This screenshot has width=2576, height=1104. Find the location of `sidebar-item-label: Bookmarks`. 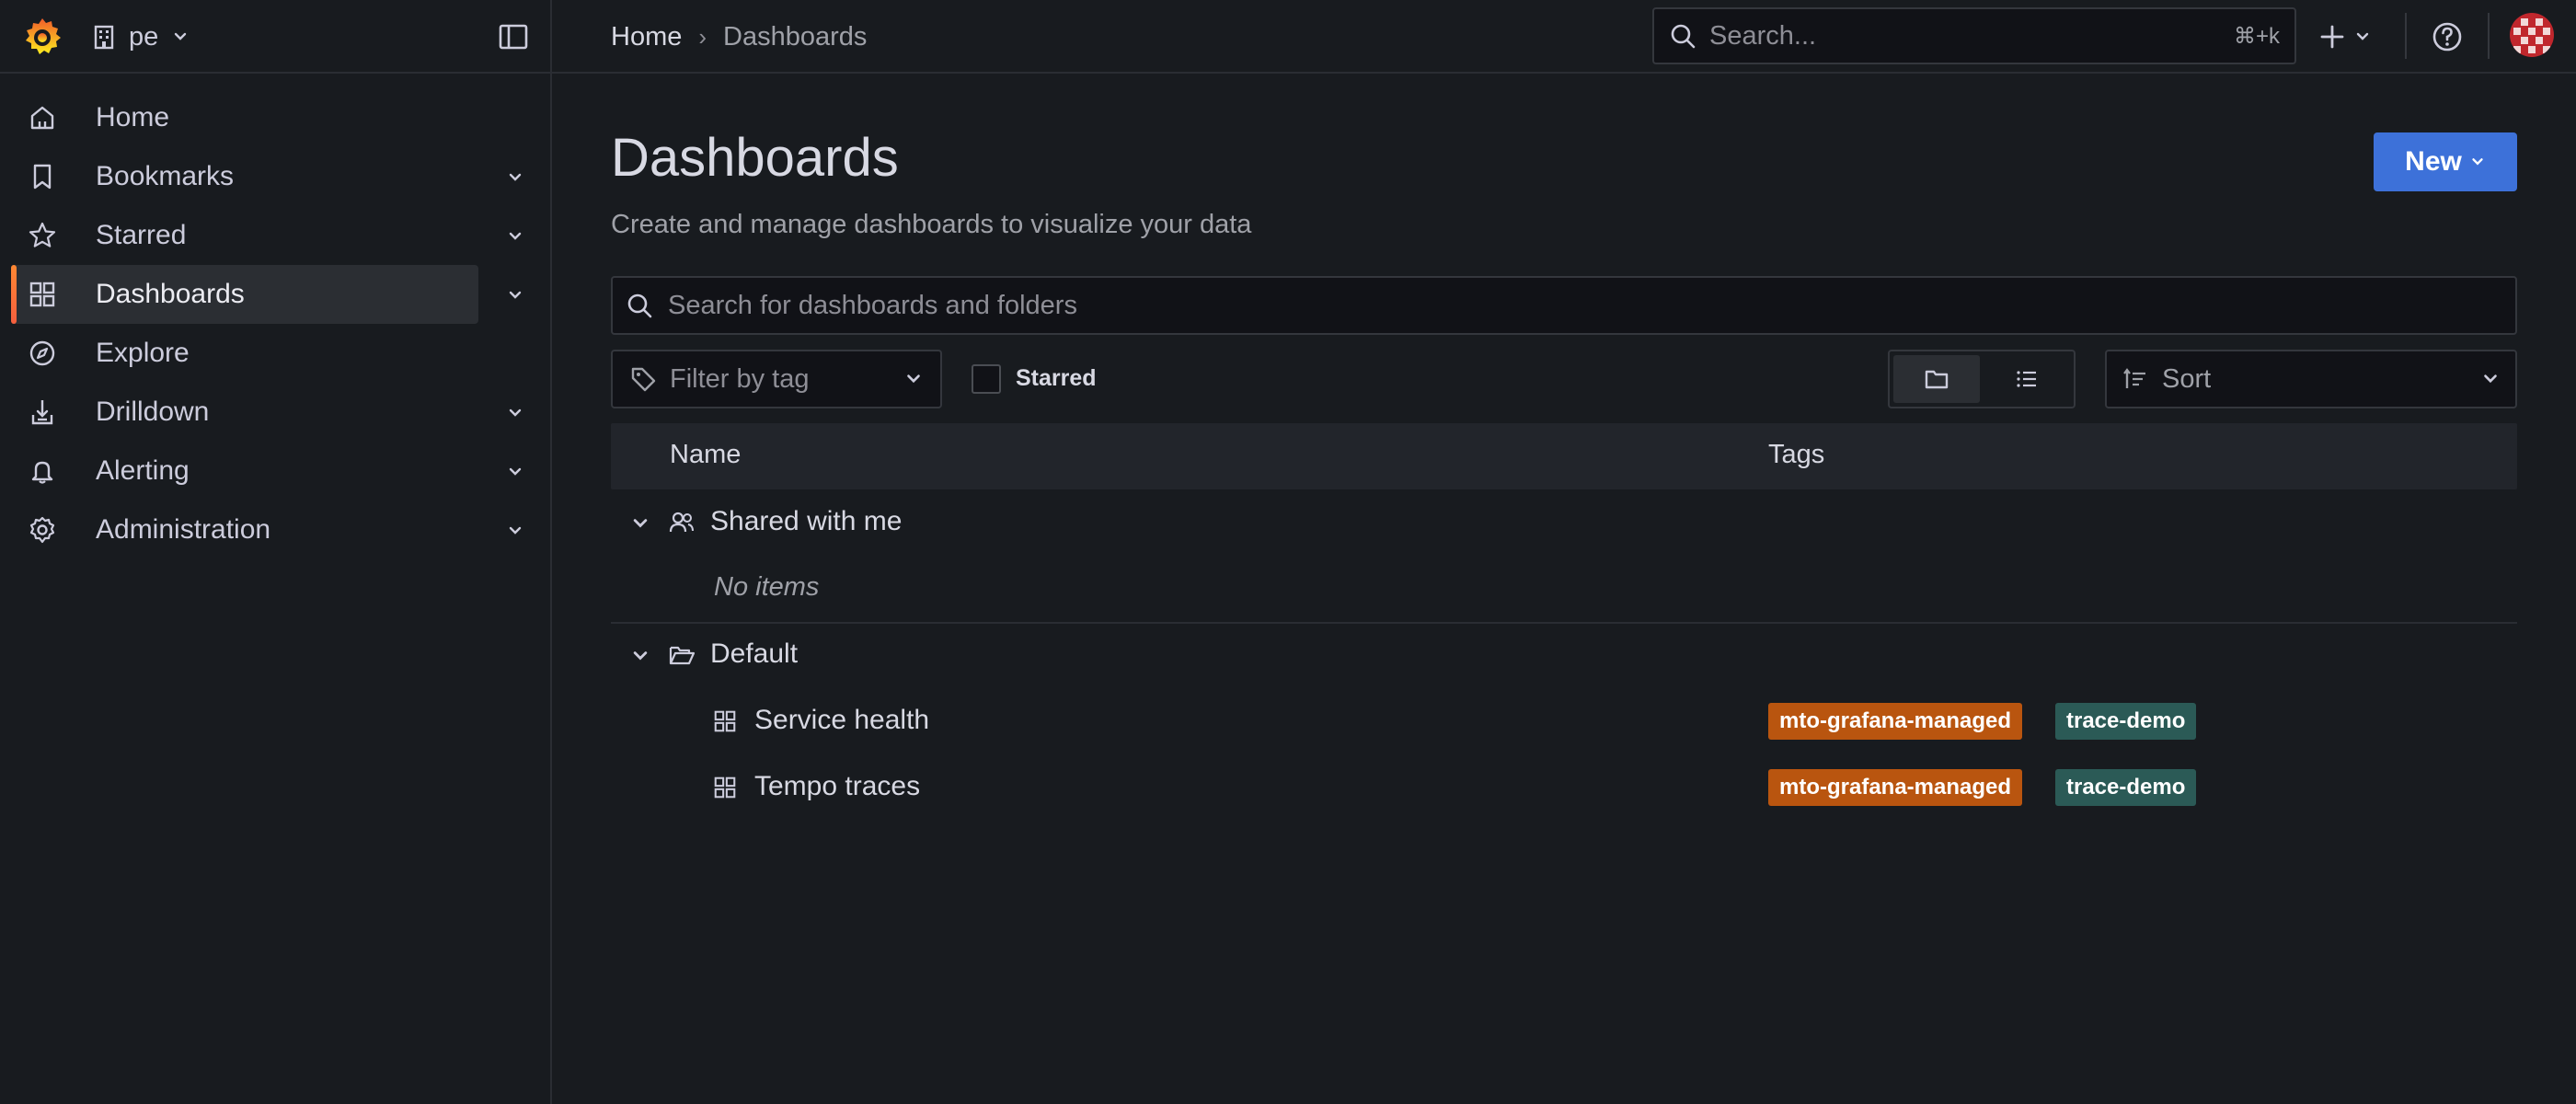

sidebar-item-label: Bookmarks is located at coordinates (165, 176).